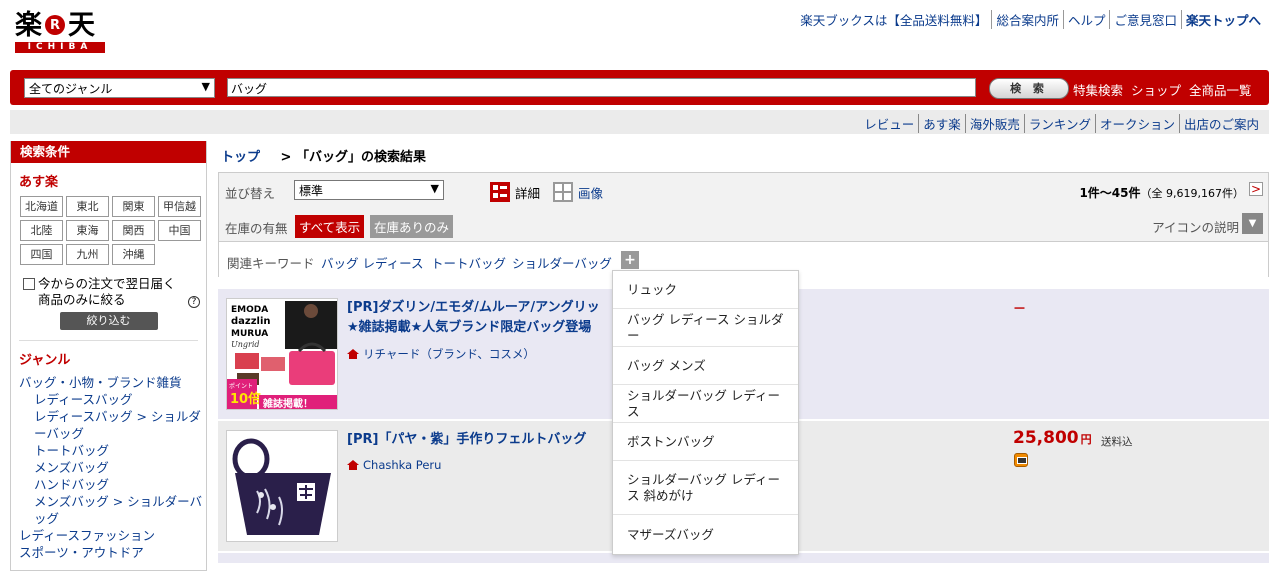 The image size is (1277, 571). Describe the element at coordinates (1136, 123) in the screenshot. I see `subnav-auction: オークション` at that location.